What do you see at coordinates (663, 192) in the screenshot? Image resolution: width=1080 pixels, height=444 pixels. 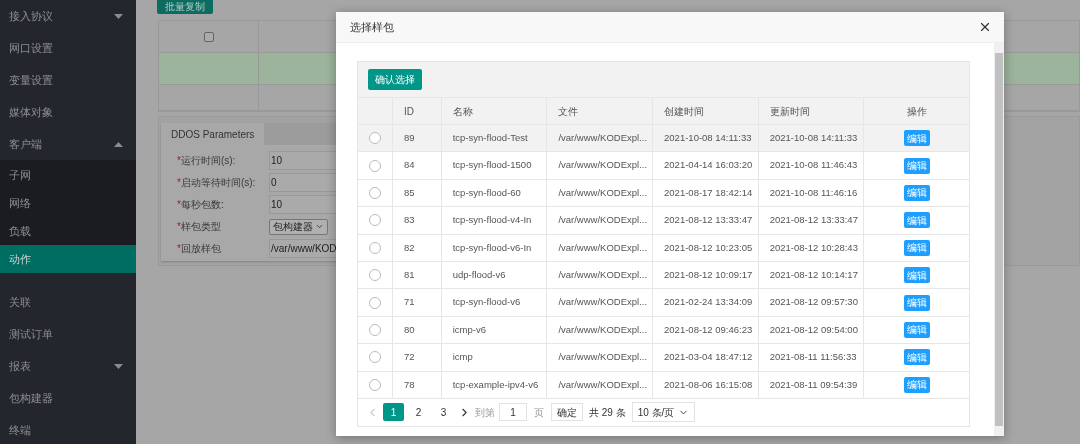 I see `table-row: 85 tcp-syn-flood-60 /var/www/KODExpl... 2021-08-17 18:42:14 2021-10-08 11:46:16 编辑` at bounding box center [663, 192].